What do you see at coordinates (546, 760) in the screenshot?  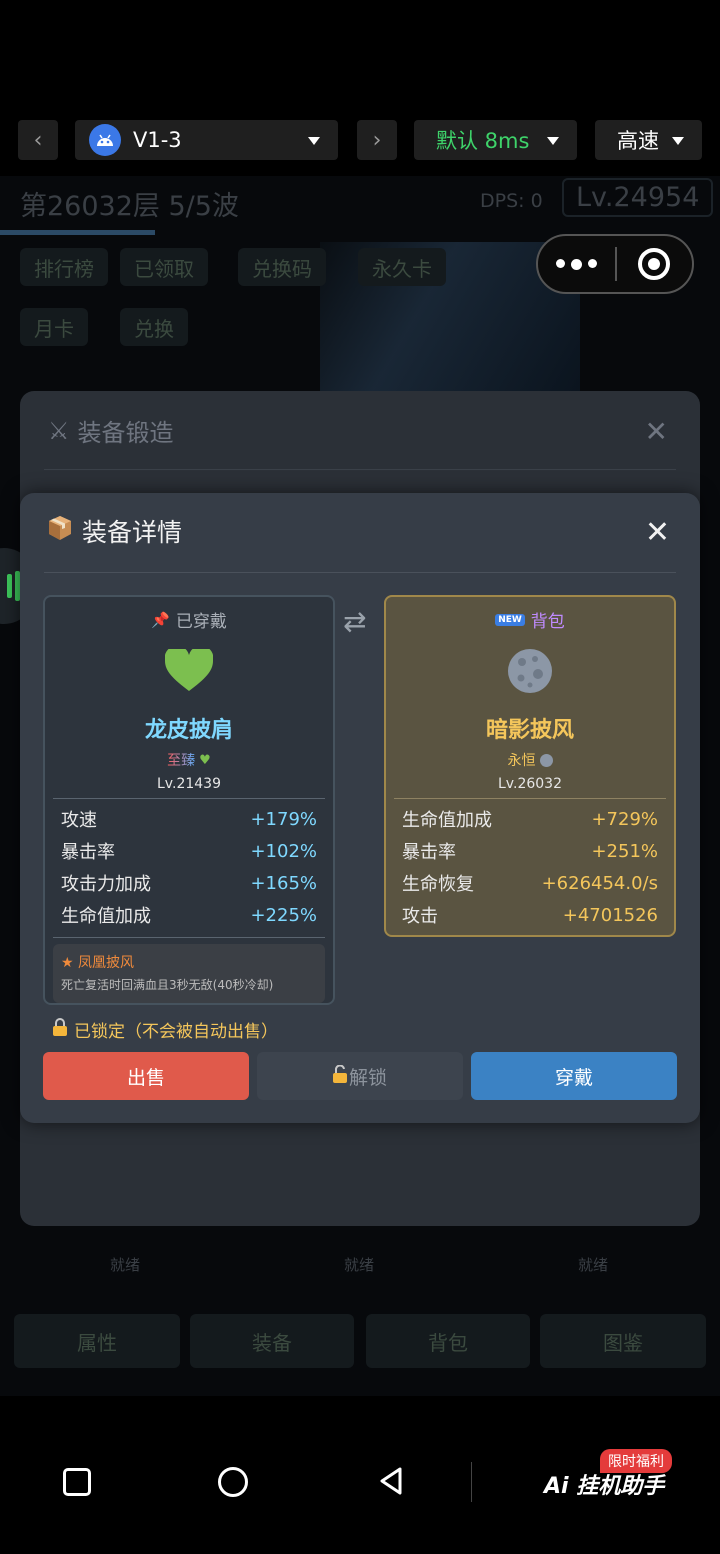 I see `gray-orb-icon` at bounding box center [546, 760].